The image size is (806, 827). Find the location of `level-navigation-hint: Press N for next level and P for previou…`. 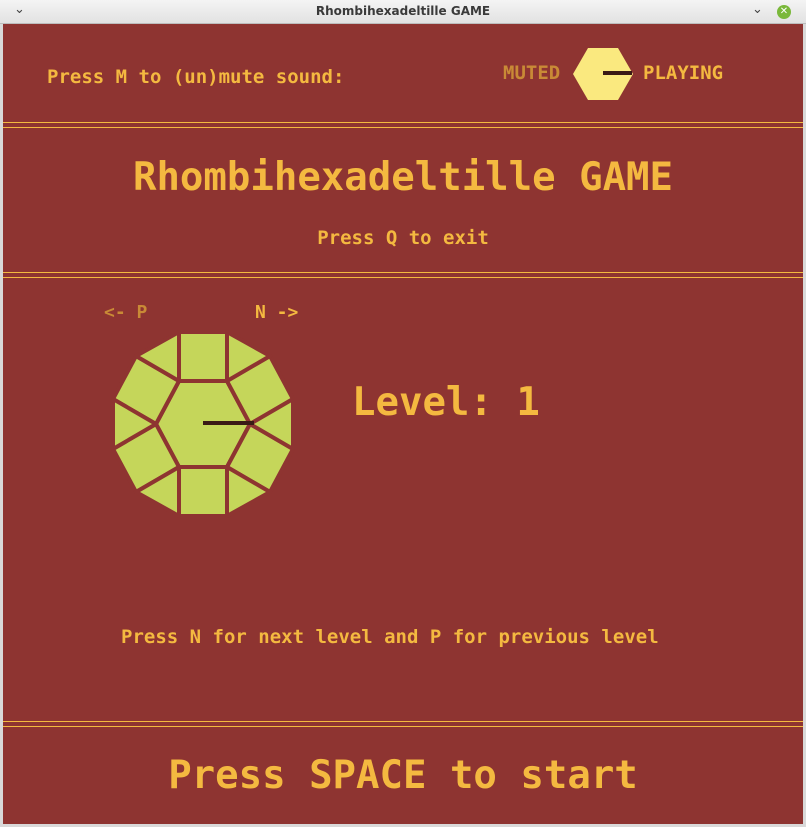

level-navigation-hint: Press N for next level and P for previou… is located at coordinates (390, 637).